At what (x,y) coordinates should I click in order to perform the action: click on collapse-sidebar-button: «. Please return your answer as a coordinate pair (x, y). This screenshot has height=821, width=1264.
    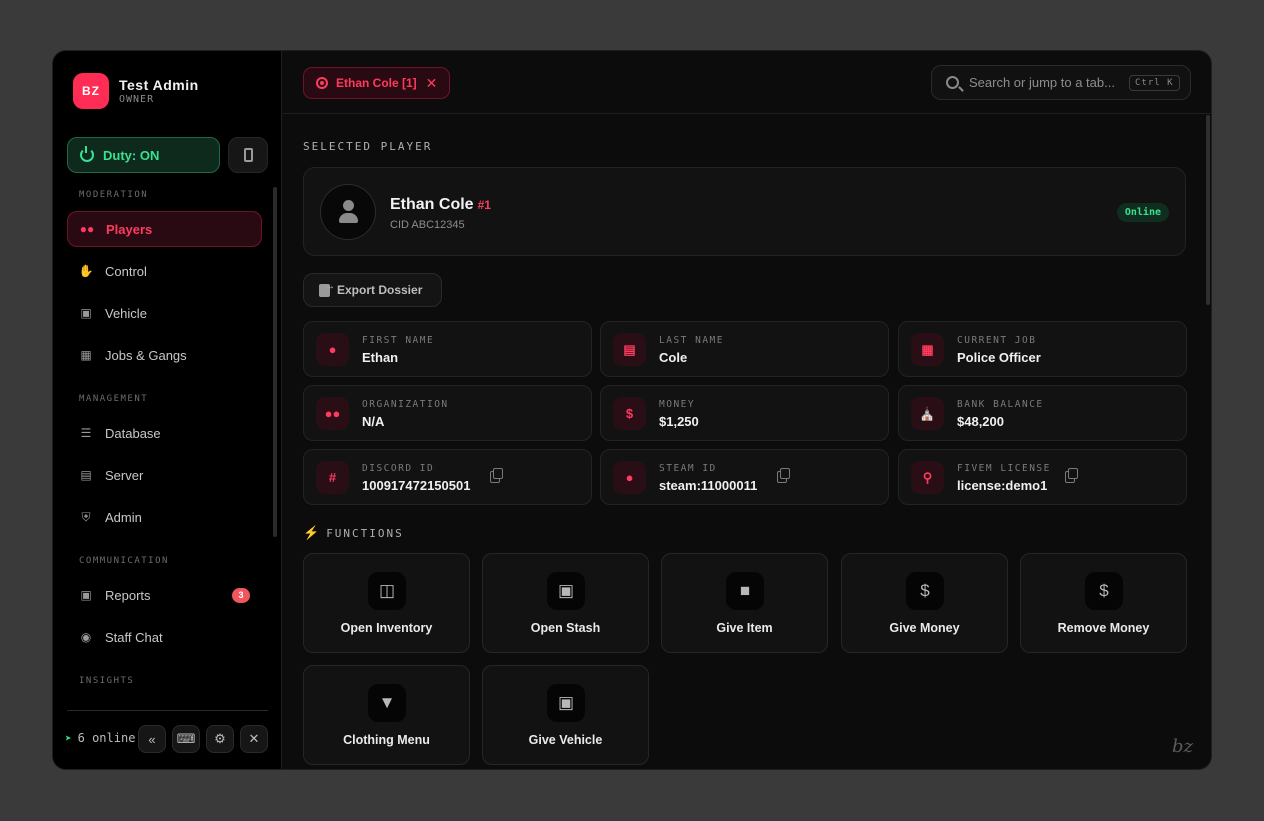
    Looking at the image, I should click on (152, 739).